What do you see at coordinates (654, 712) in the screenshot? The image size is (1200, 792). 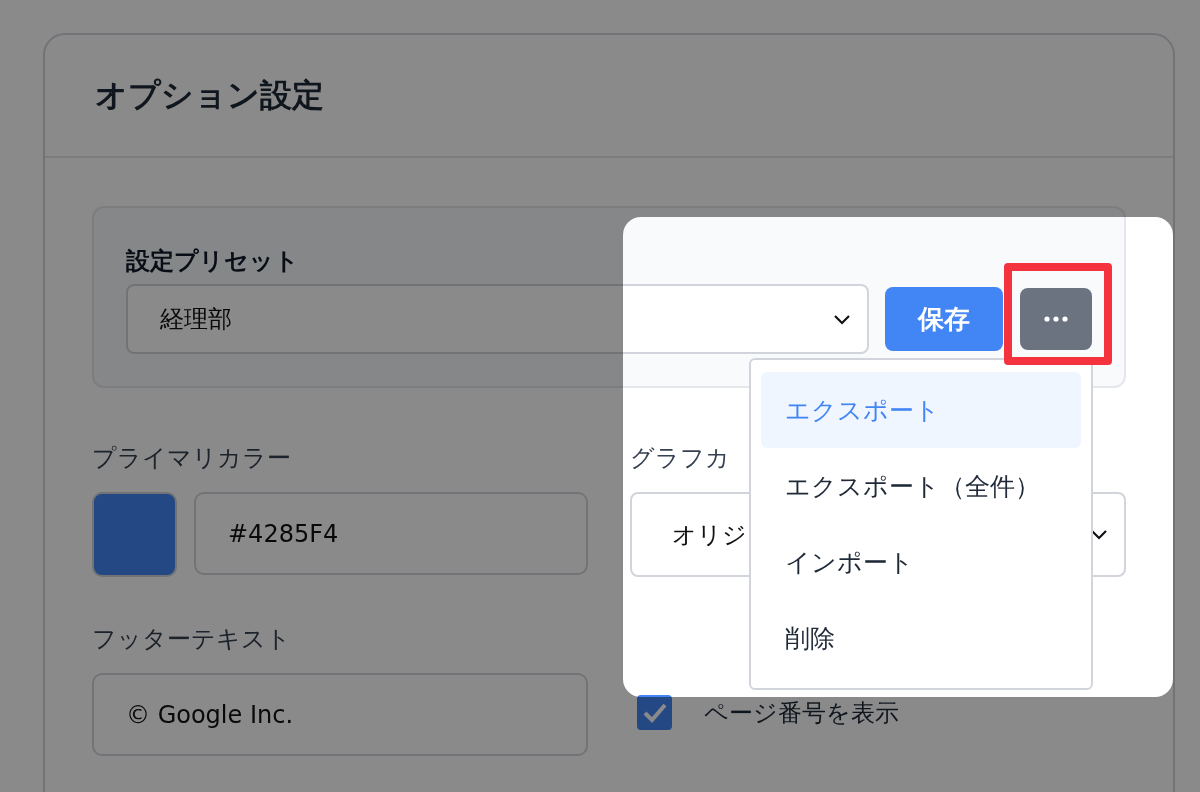 I see `checkbox` at bounding box center [654, 712].